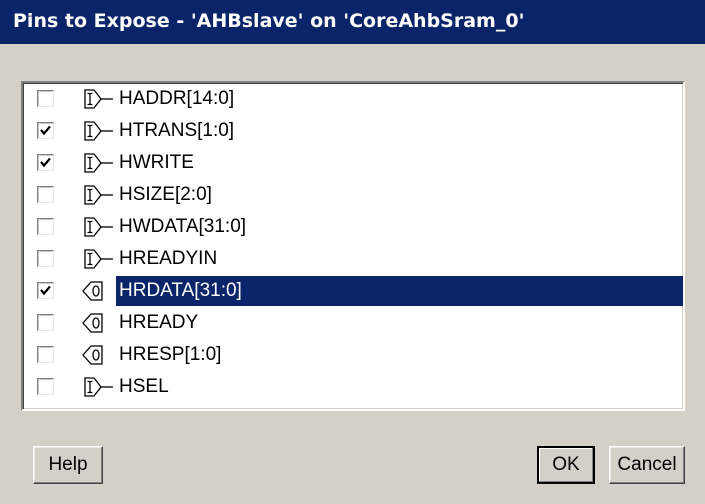 The width and height of the screenshot is (705, 504). Describe the element at coordinates (165, 194) in the screenshot. I see `pin-label: HSIZE[2:0]` at that location.